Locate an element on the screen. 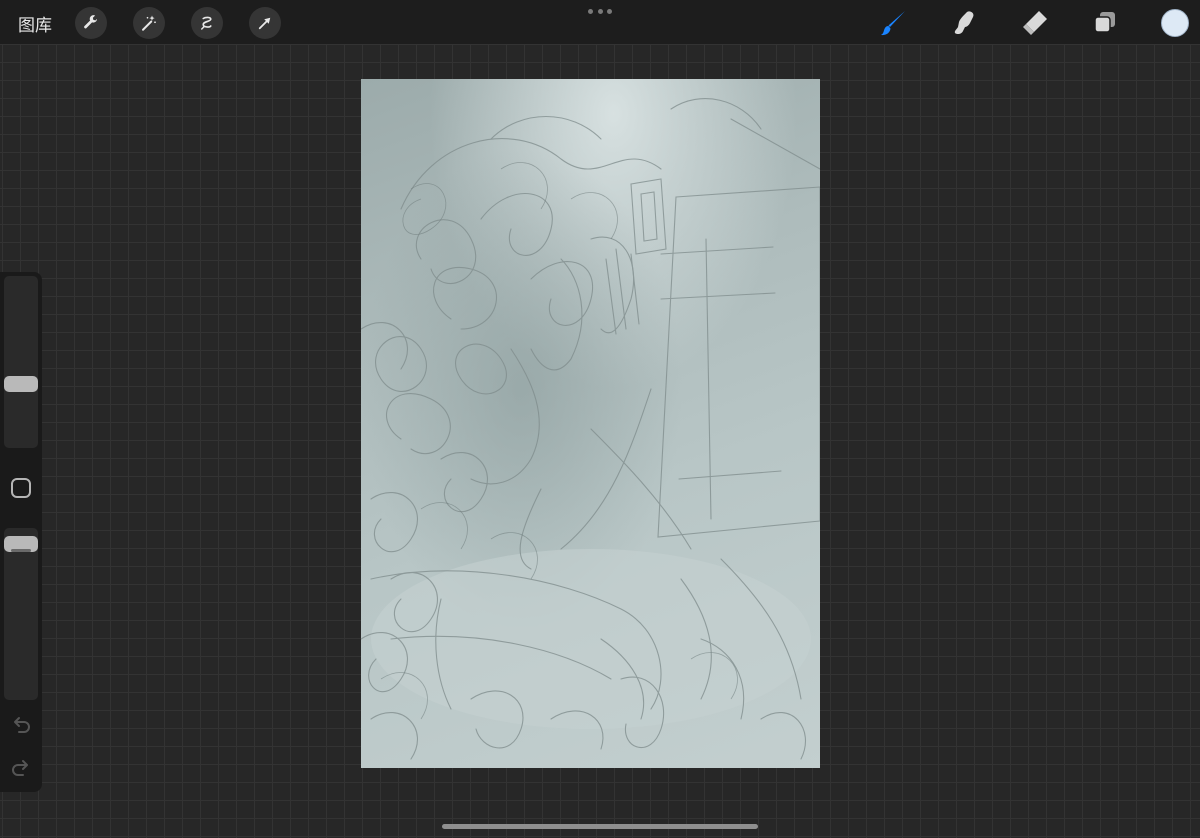 The image size is (1200, 838). layers-button is located at coordinates (1105, 23).